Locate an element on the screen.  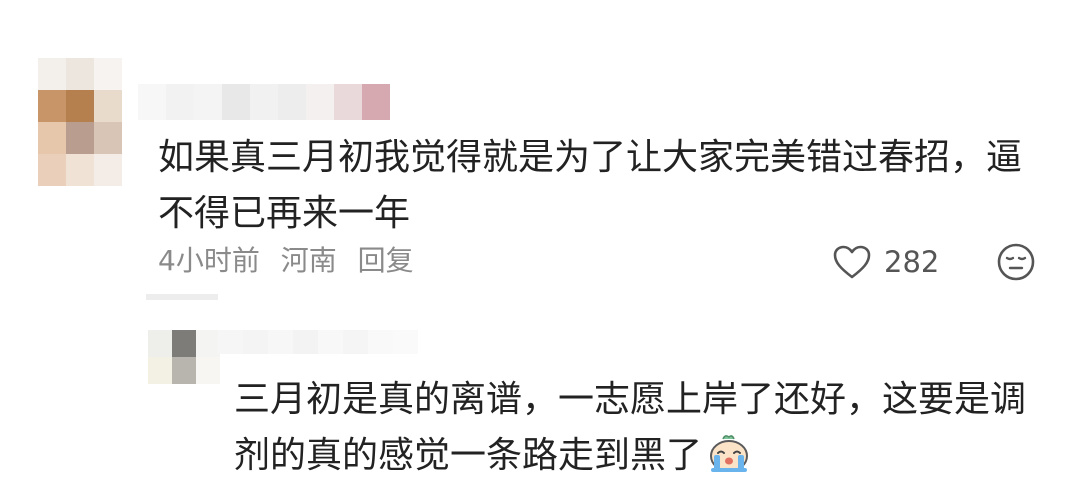
like-button: 282 is located at coordinates (885, 262).